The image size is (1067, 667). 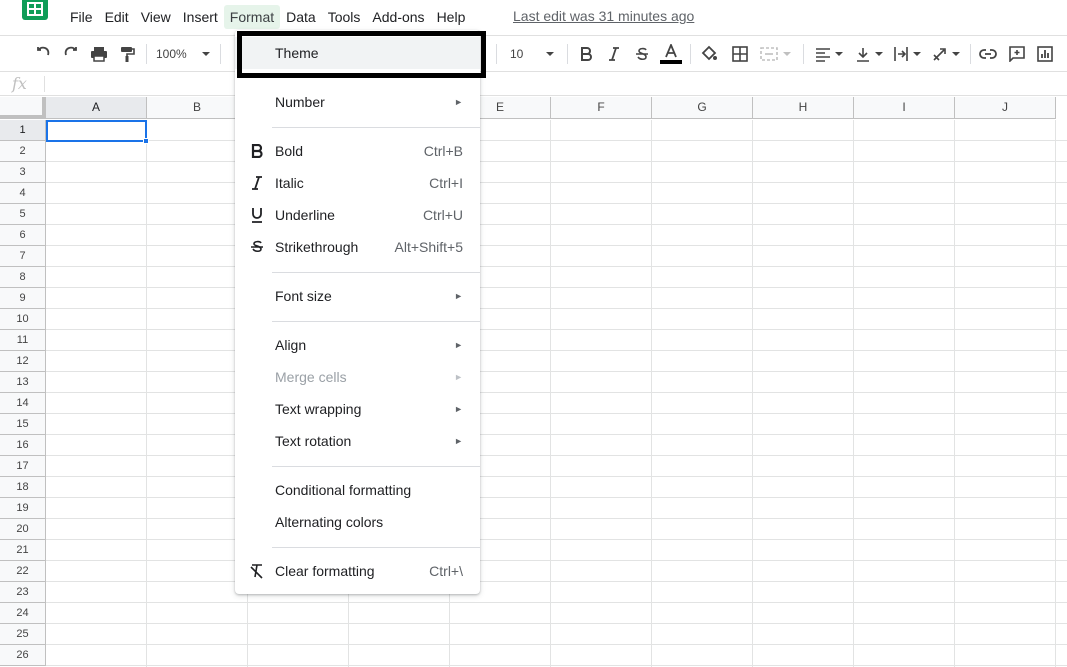 I want to click on column-header: G, so click(x=702, y=108).